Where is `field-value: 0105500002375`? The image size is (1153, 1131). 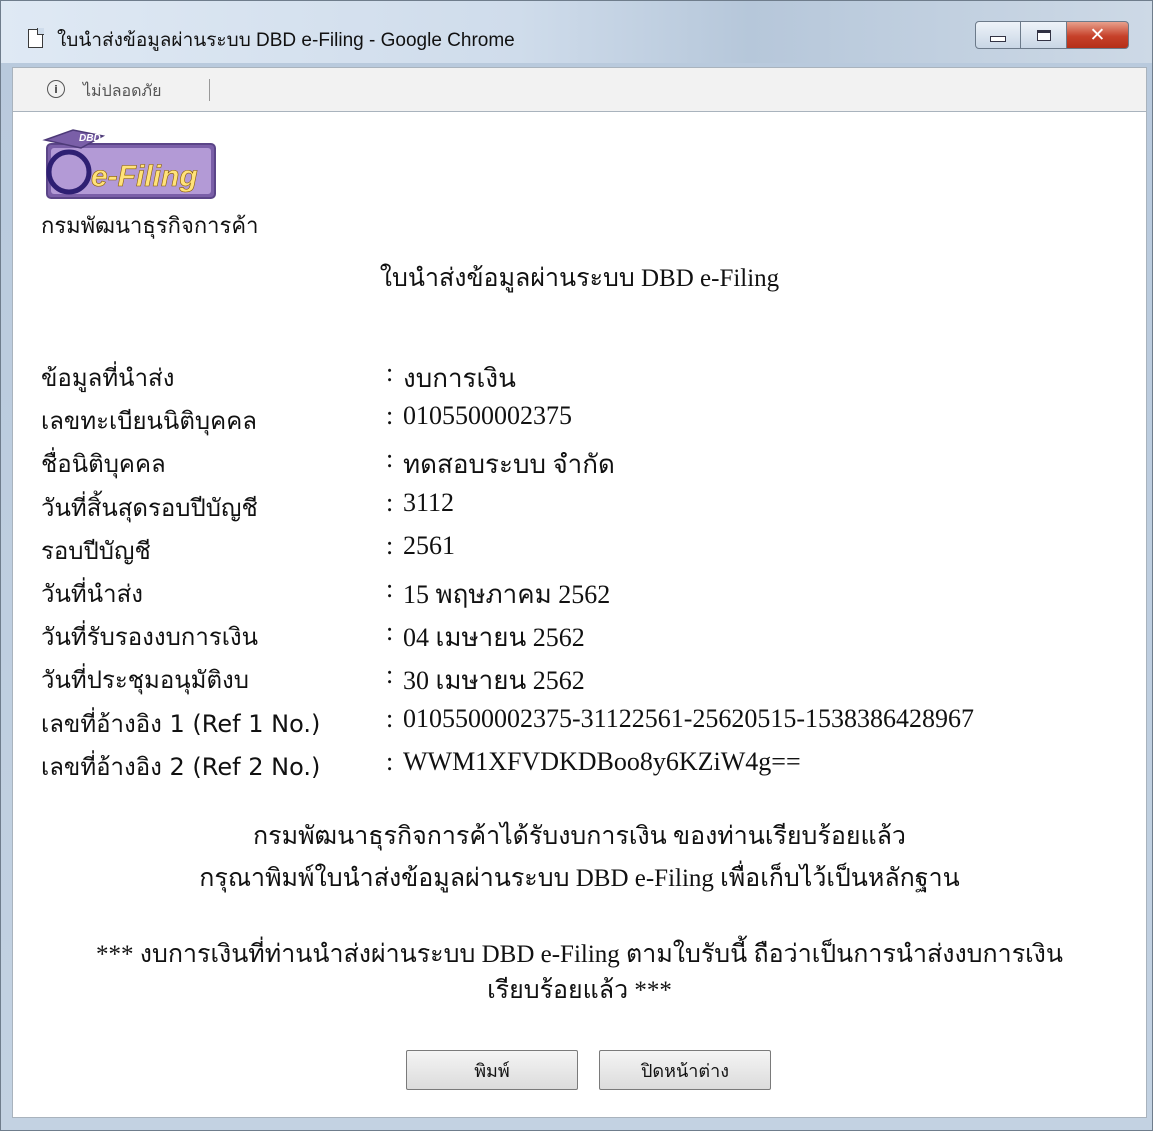 field-value: 0105500002375 is located at coordinates (487, 416).